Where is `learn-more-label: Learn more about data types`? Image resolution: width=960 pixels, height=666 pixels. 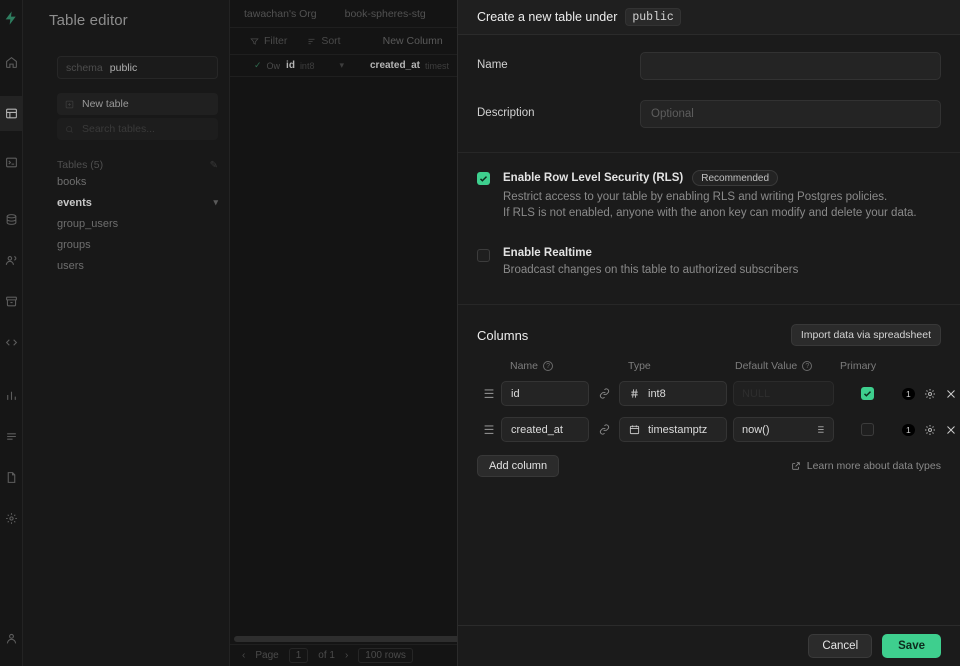 learn-more-label: Learn more about data types is located at coordinates (873, 466).